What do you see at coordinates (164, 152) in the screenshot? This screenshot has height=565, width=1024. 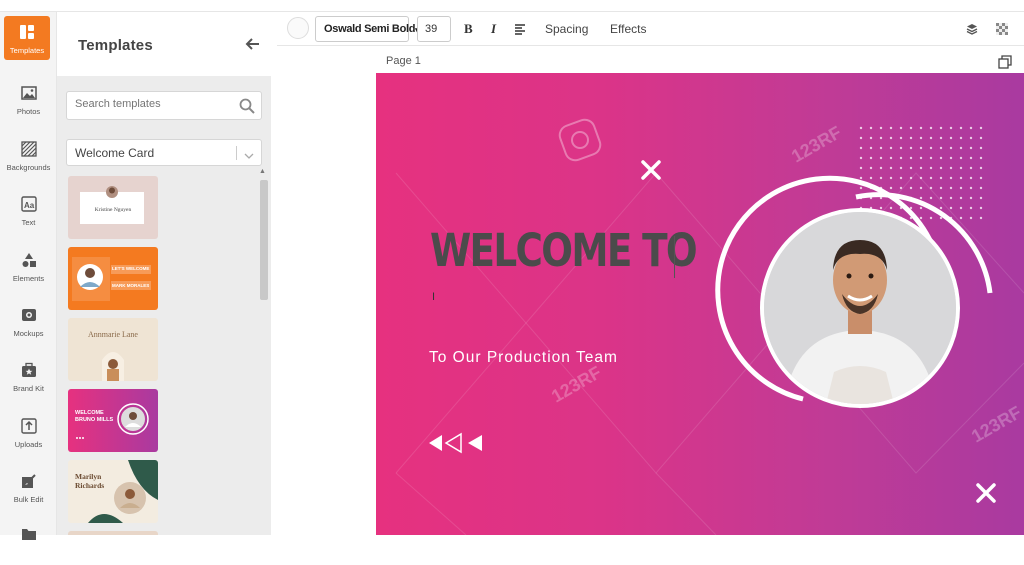 I see `category-select: Welcome Card` at bounding box center [164, 152].